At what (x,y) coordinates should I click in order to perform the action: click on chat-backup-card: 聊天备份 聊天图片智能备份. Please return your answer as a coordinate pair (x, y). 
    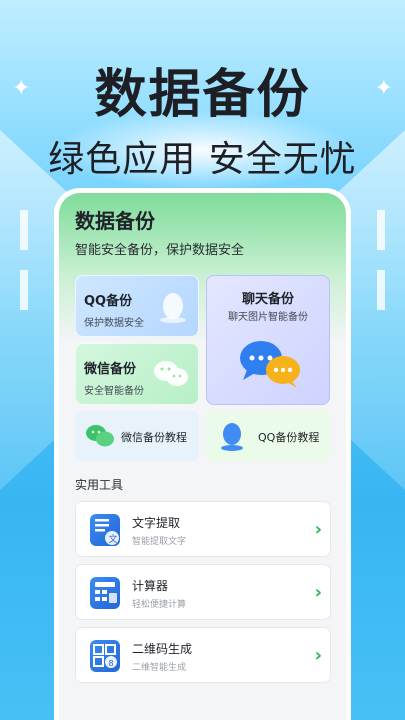
    Looking at the image, I should click on (268, 340).